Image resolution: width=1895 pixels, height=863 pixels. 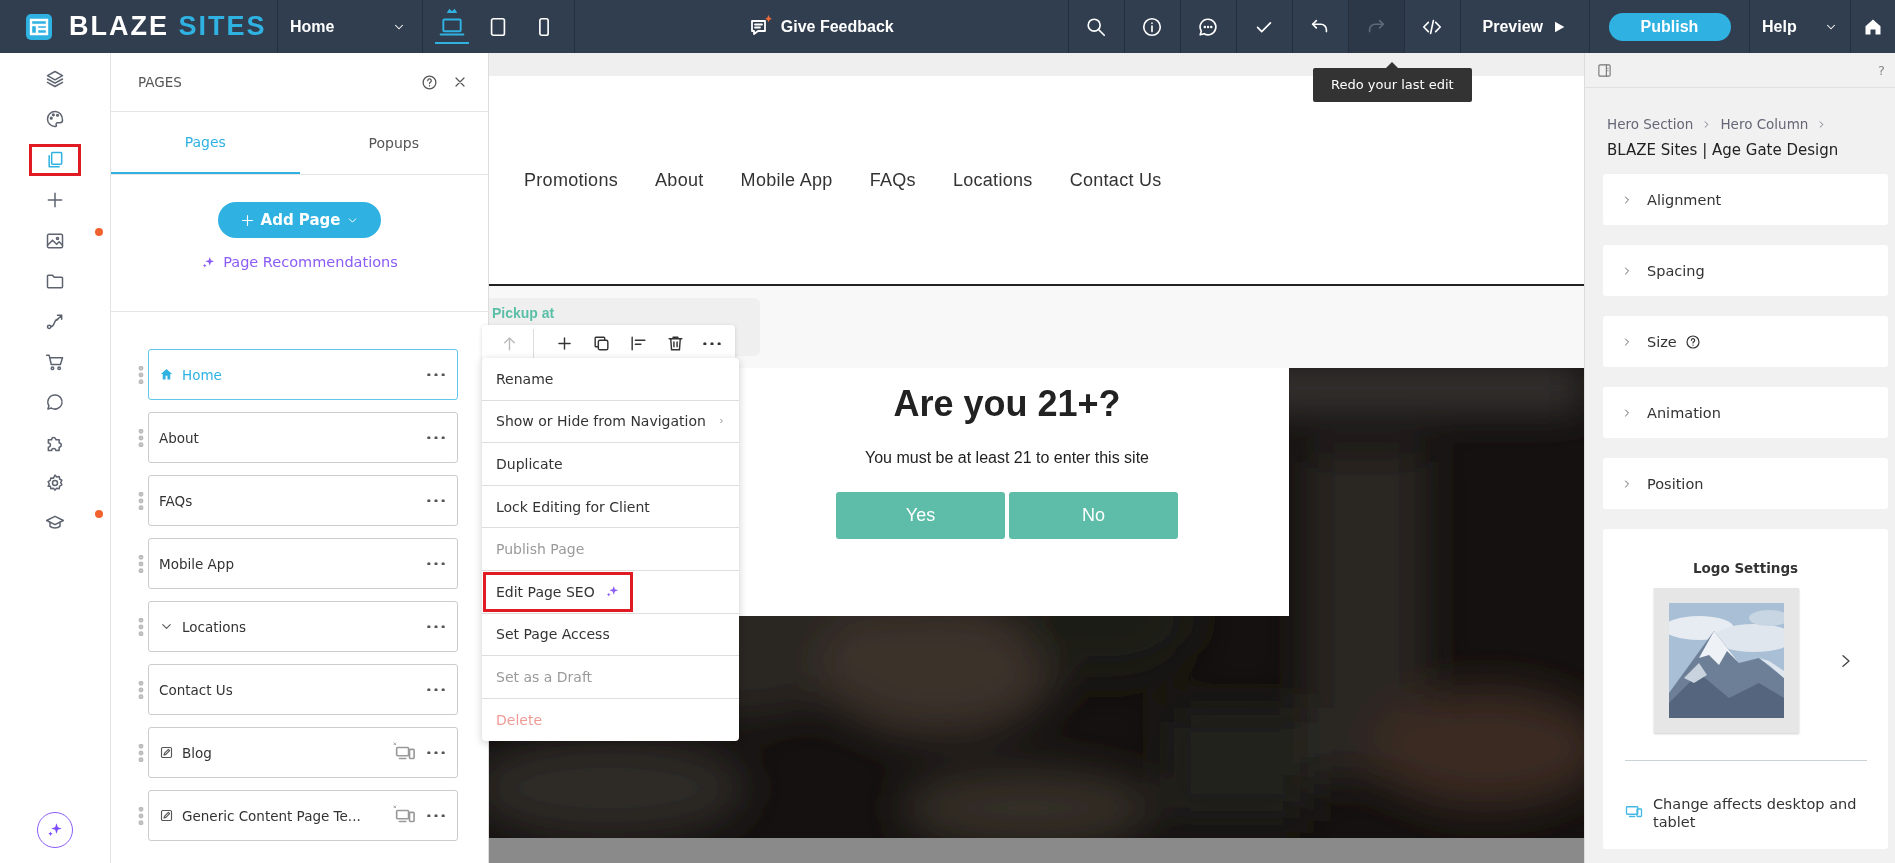 I want to click on card-title: Logo Settings, so click(x=1745, y=568).